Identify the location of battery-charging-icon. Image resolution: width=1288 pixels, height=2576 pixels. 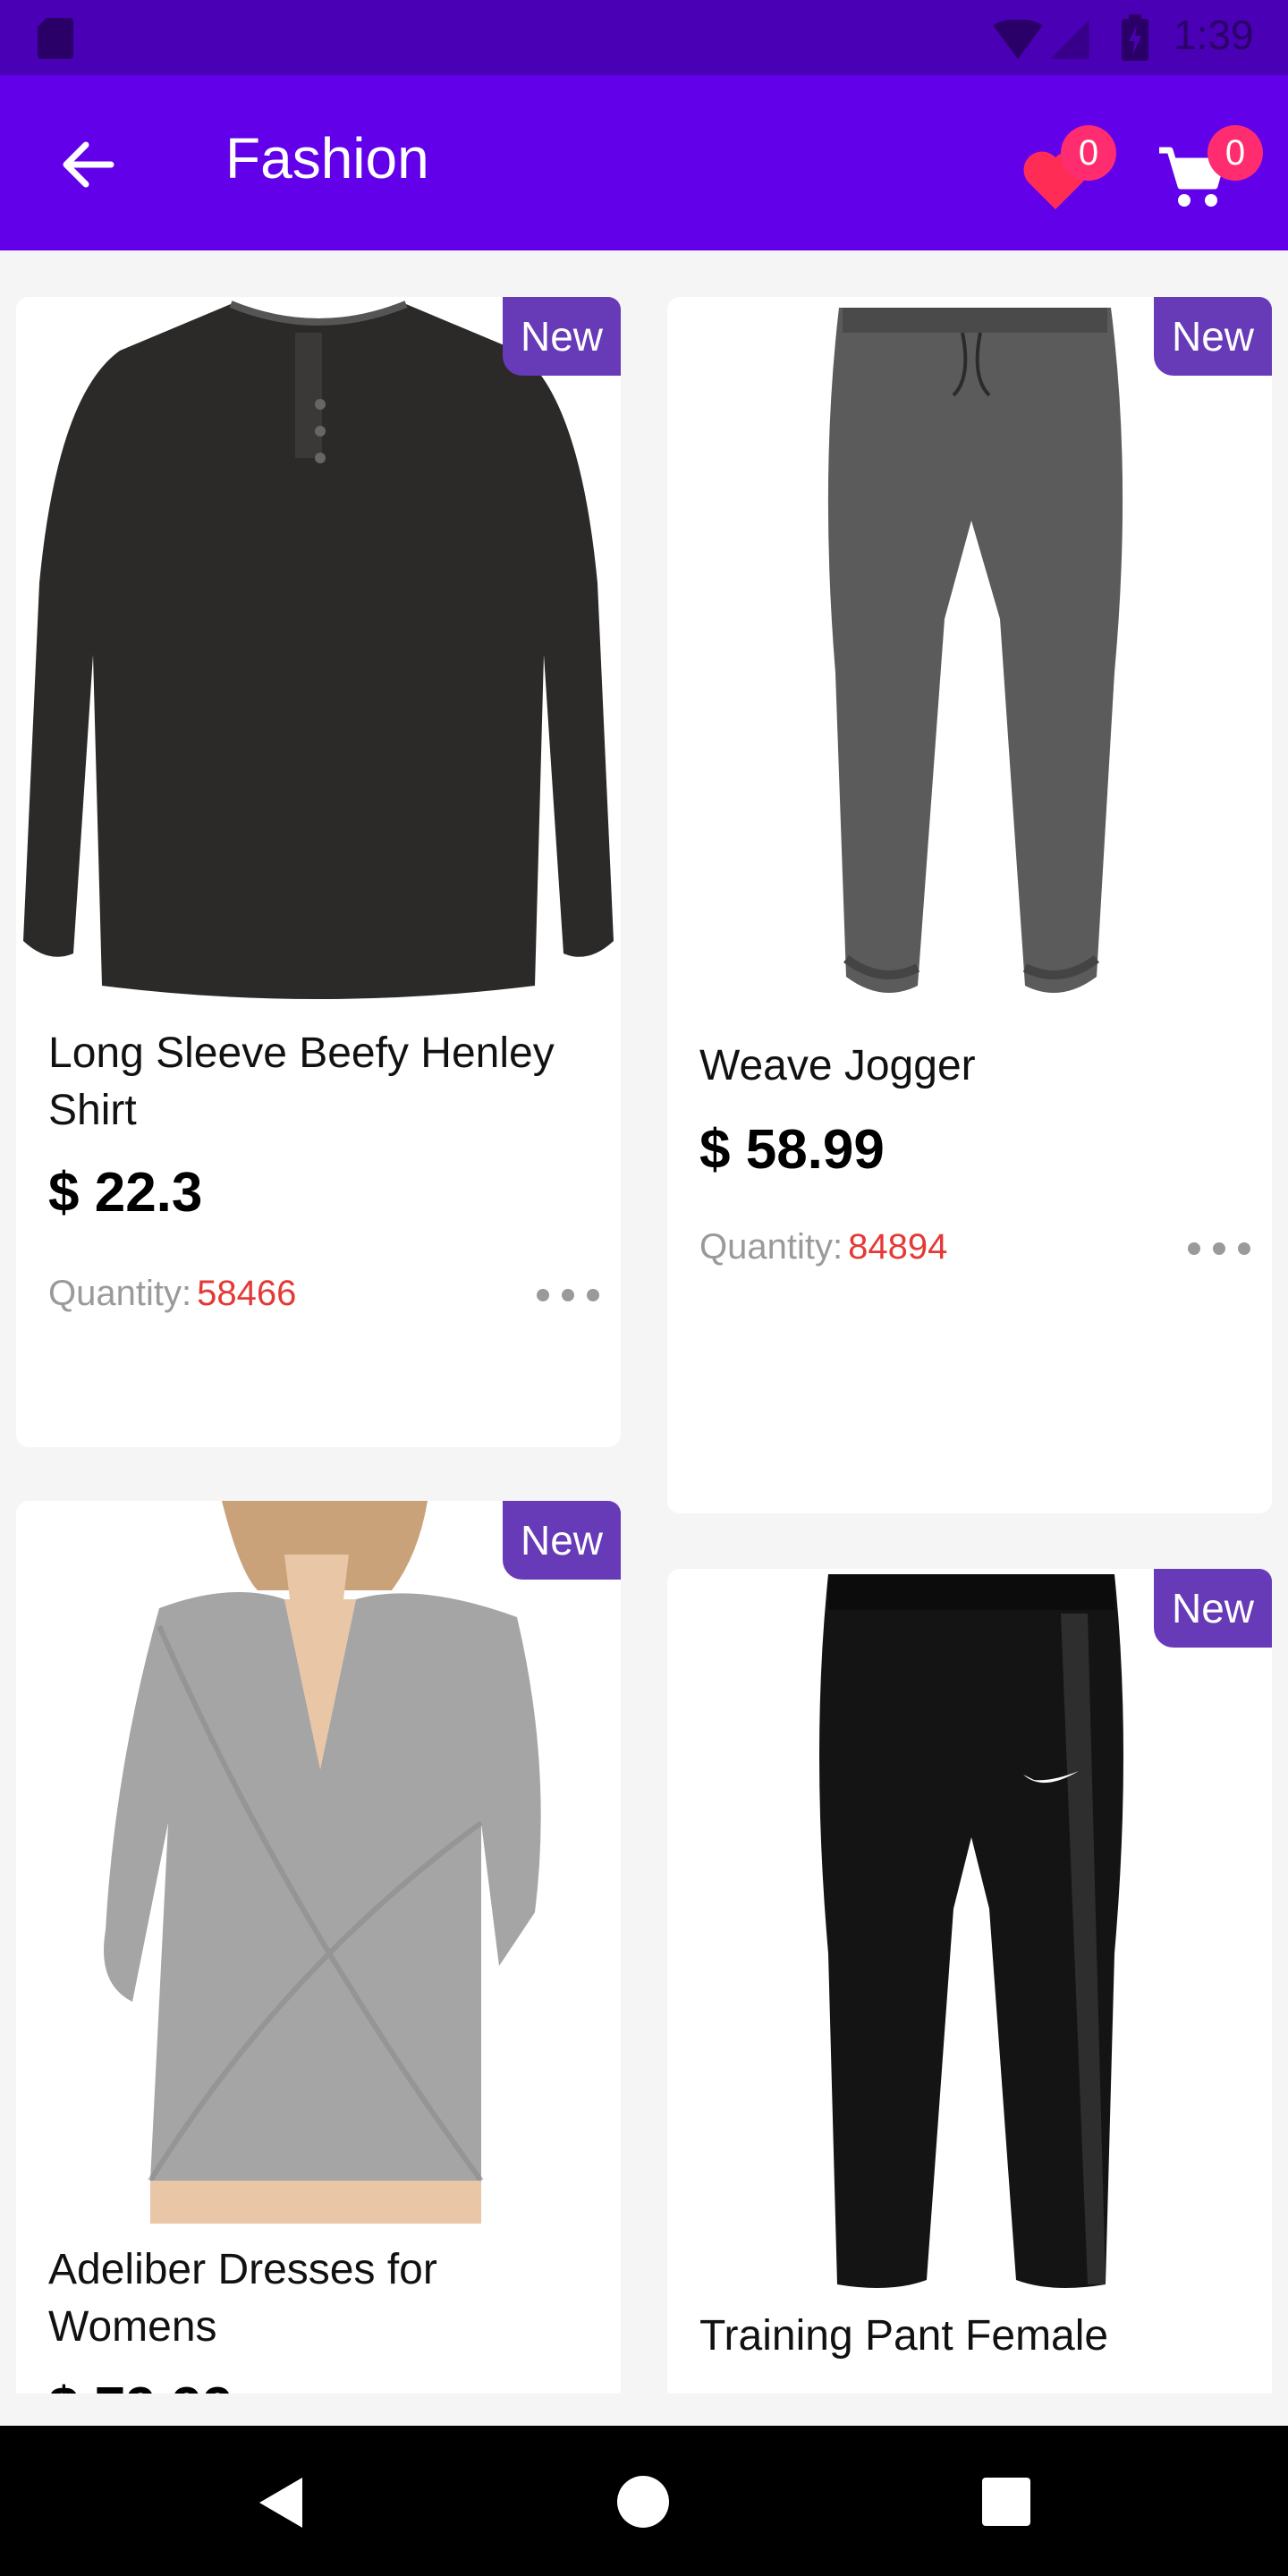
(1135, 37).